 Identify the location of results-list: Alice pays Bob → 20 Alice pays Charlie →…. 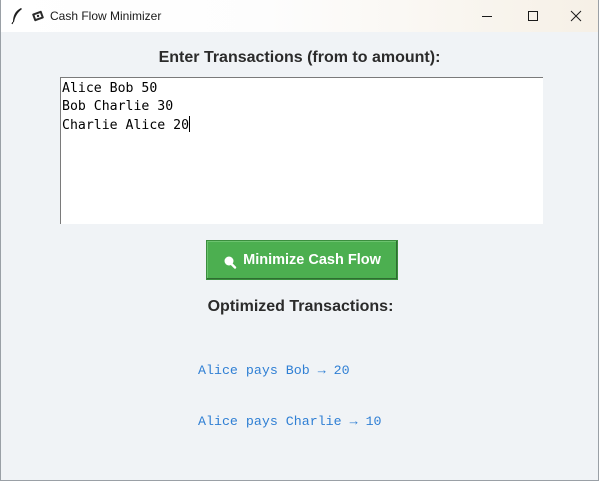
(290, 396).